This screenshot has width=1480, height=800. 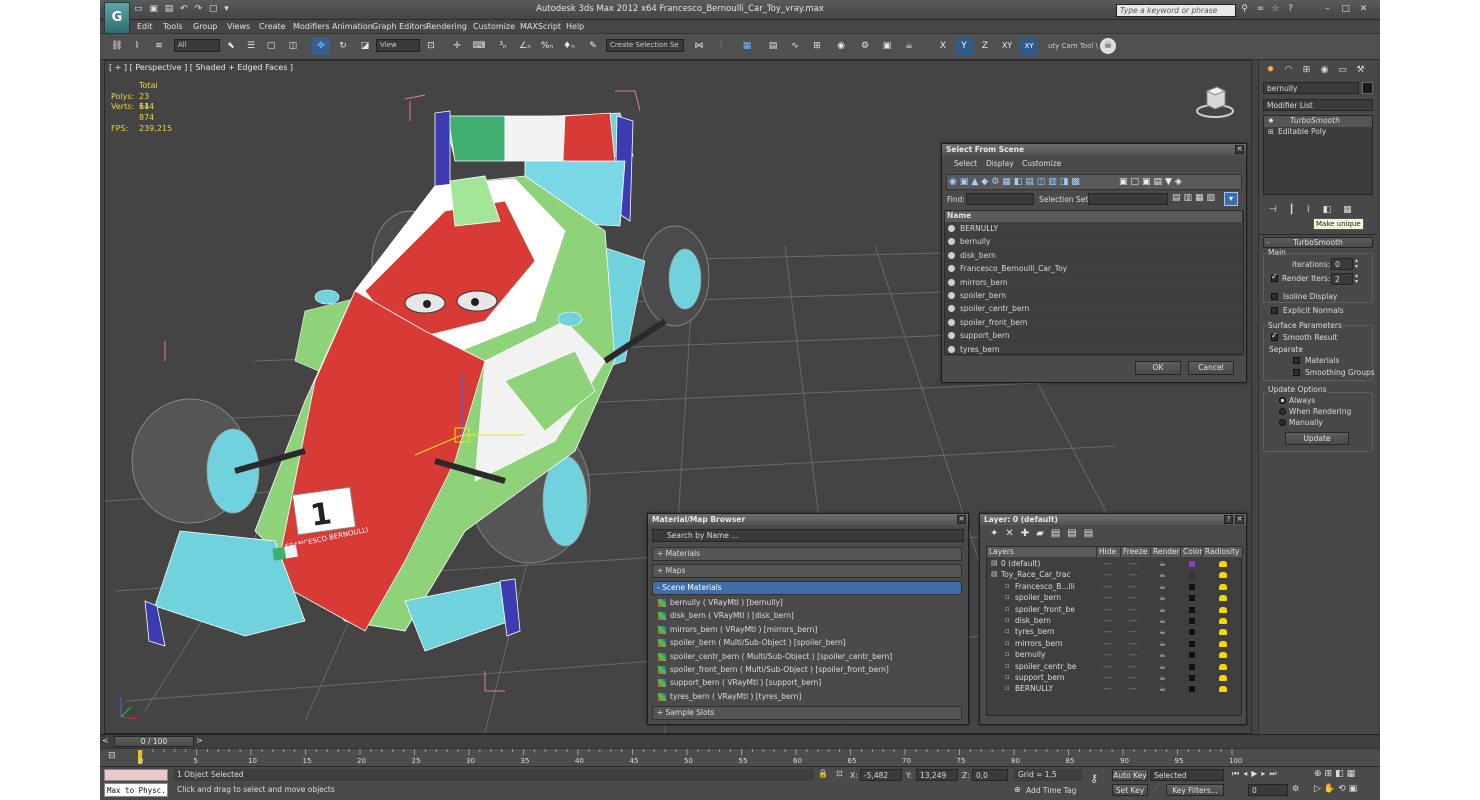 What do you see at coordinates (1051, 790) in the screenshot?
I see `add-time-tag: Add Time Tag` at bounding box center [1051, 790].